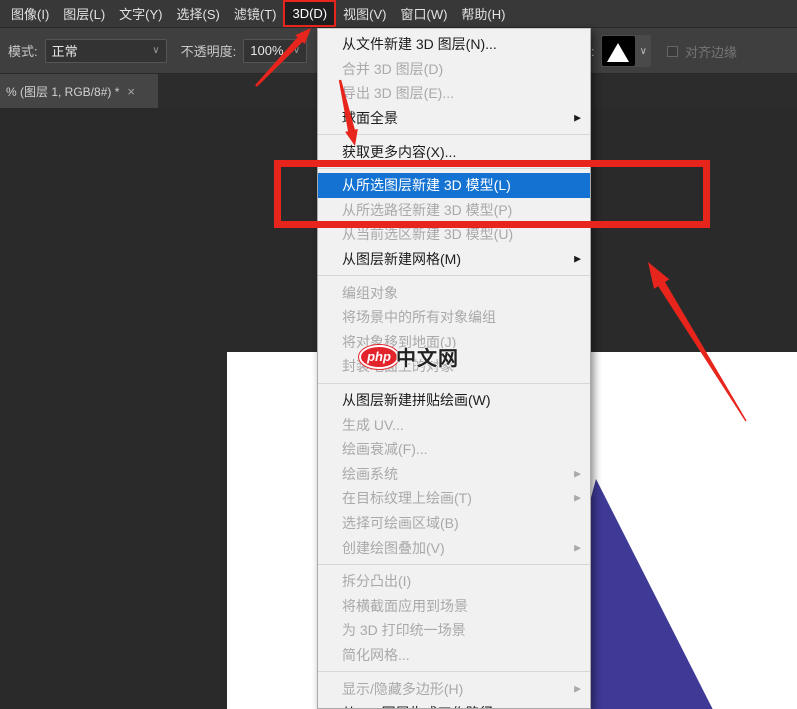  What do you see at coordinates (370, 473) in the screenshot?
I see `menu-item-label: 绘画系统` at bounding box center [370, 473].